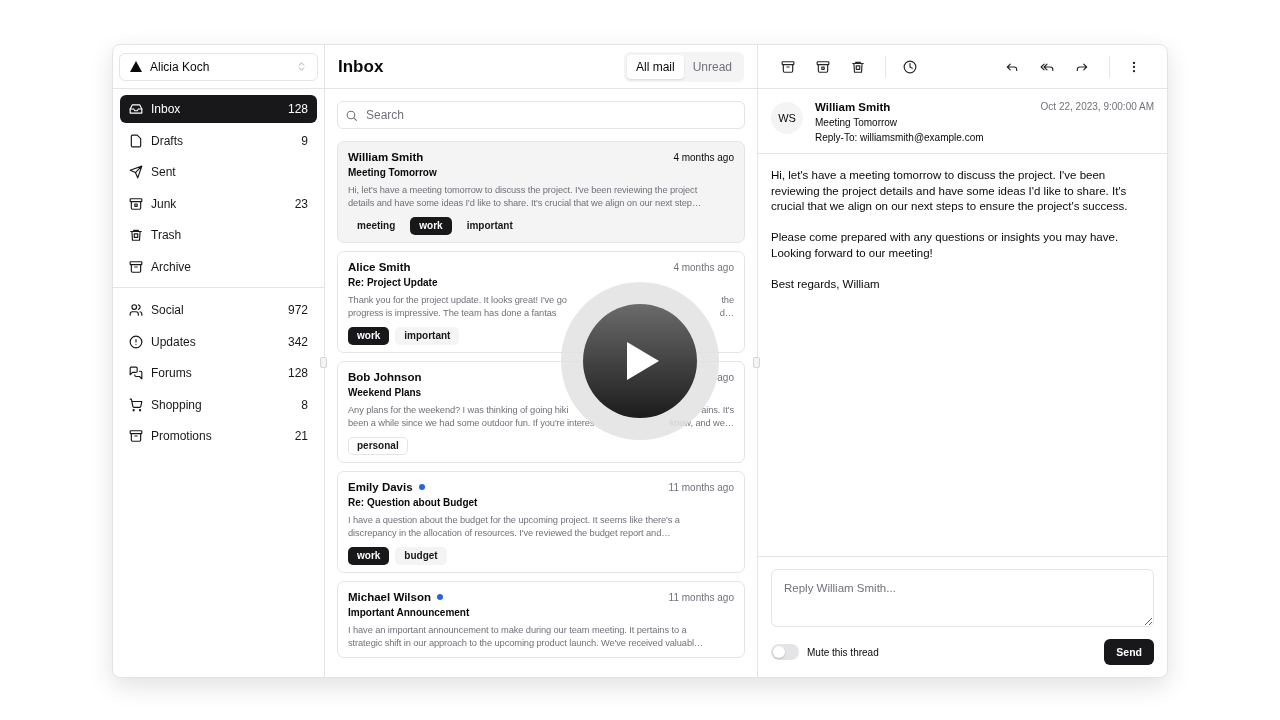  What do you see at coordinates (379, 267) in the screenshot?
I see `email-sender: Alice Smith` at bounding box center [379, 267].